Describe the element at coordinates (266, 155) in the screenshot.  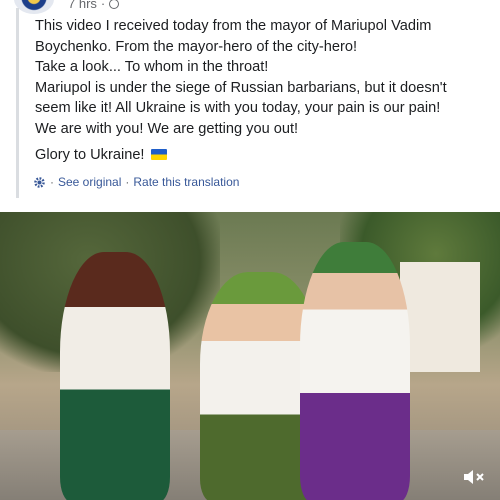
I see `post-paragraph-2: Glory to Ukraine!` at that location.